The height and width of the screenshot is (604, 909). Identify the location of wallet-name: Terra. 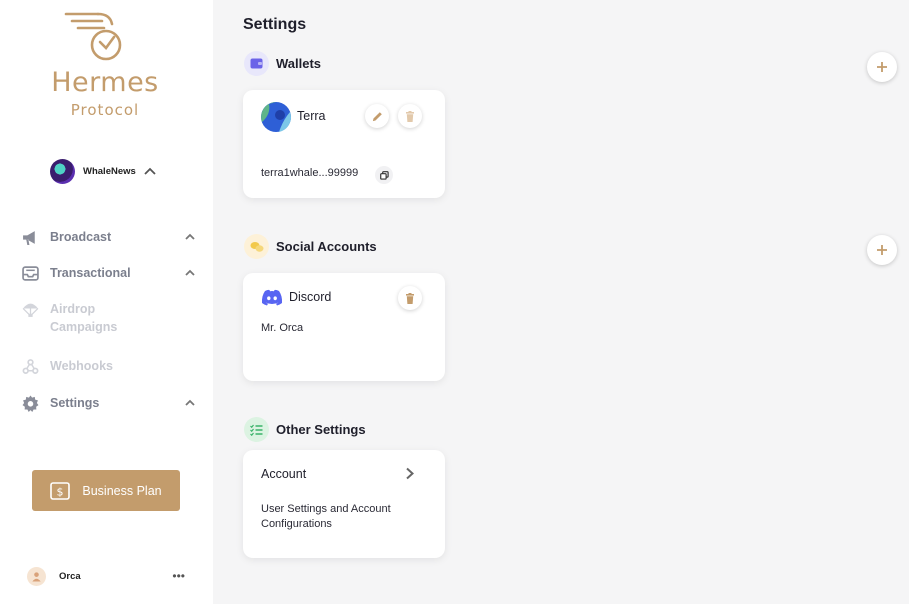
(311, 116).